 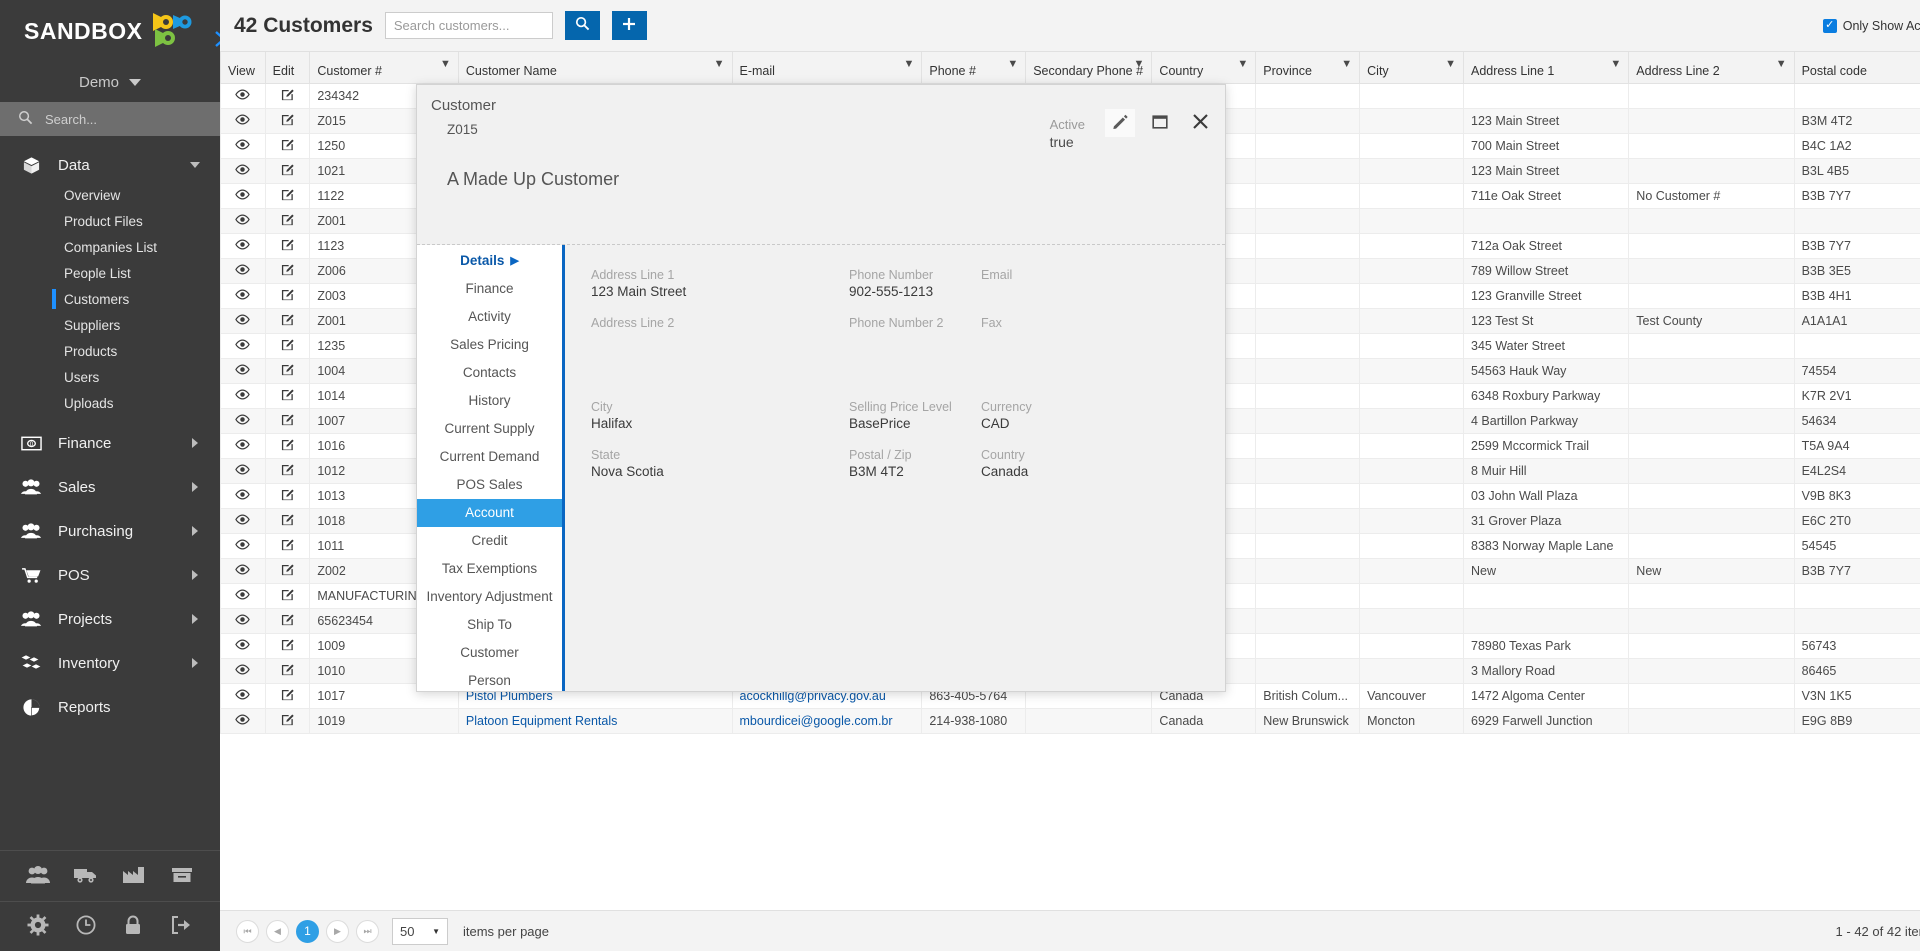 What do you see at coordinates (110, 531) in the screenshot?
I see `sidebar-group-purchasing: Purchasing` at bounding box center [110, 531].